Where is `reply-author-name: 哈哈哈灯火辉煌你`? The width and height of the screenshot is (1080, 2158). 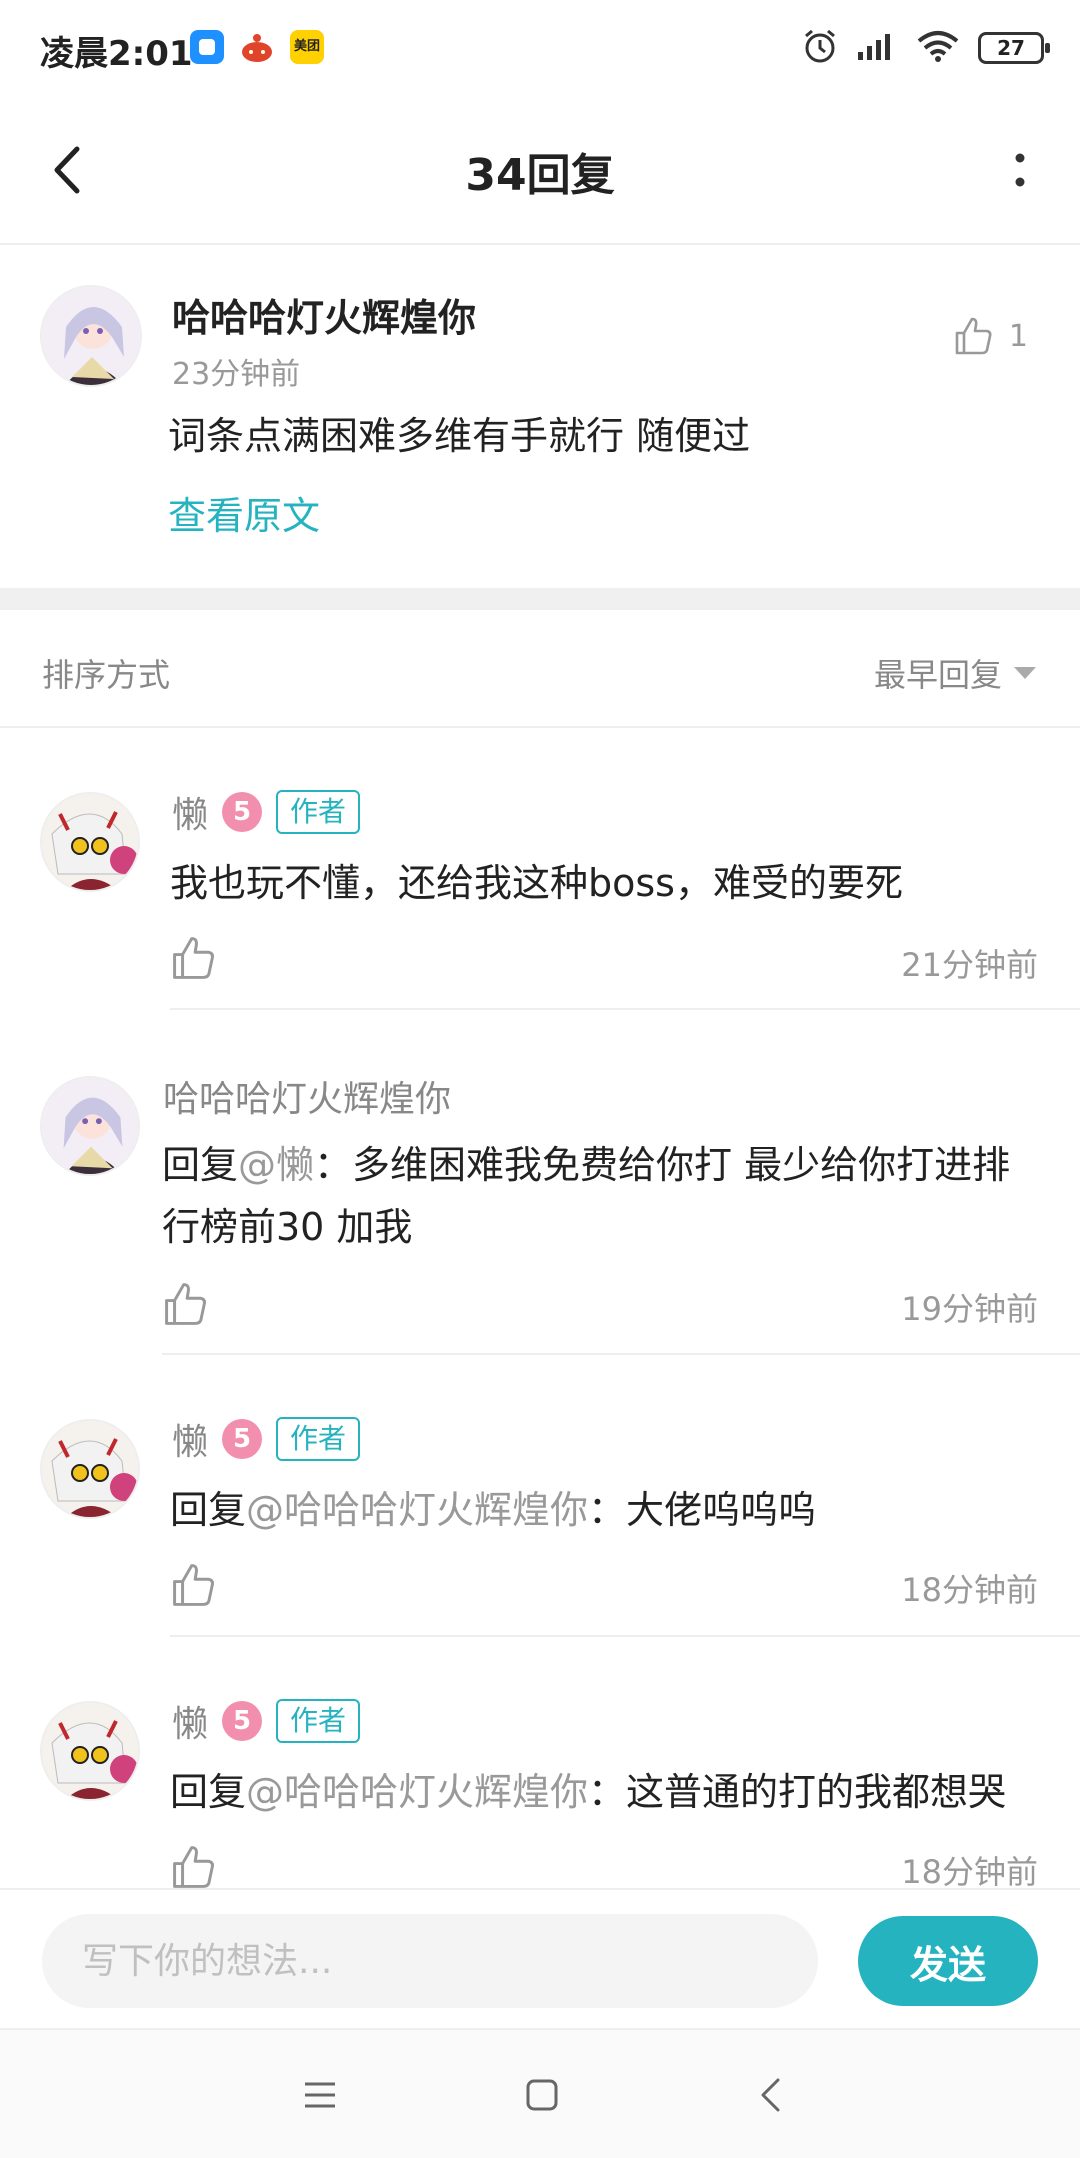 reply-author-name: 哈哈哈灯火辉煌你 is located at coordinates (307, 1099).